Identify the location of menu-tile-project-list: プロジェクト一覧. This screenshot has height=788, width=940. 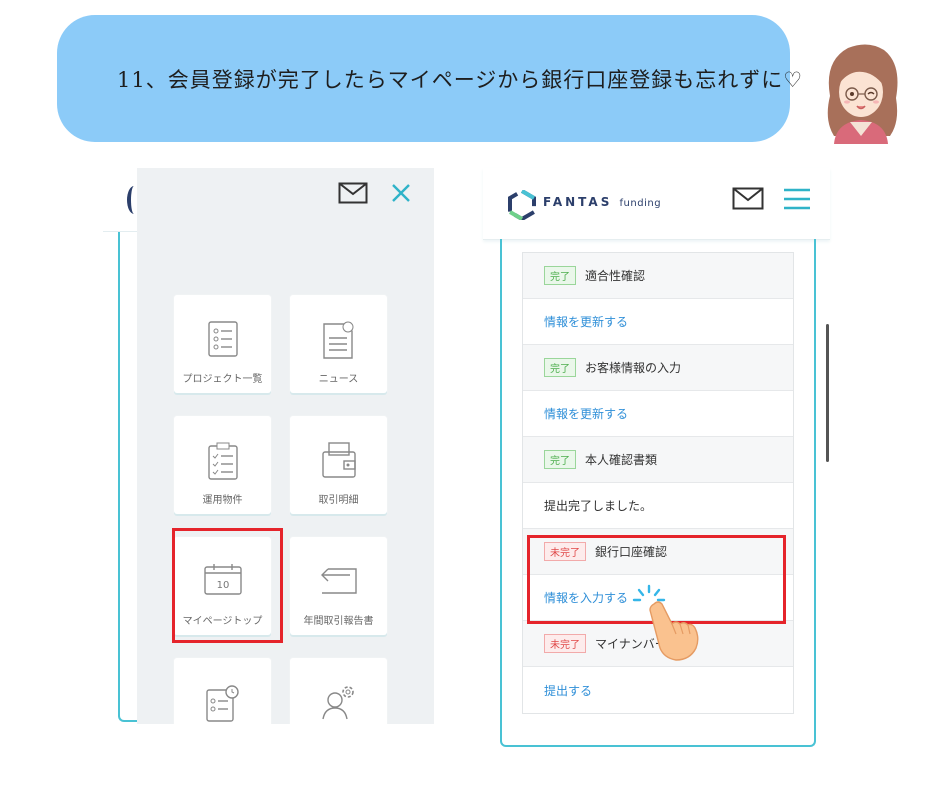
(222, 344).